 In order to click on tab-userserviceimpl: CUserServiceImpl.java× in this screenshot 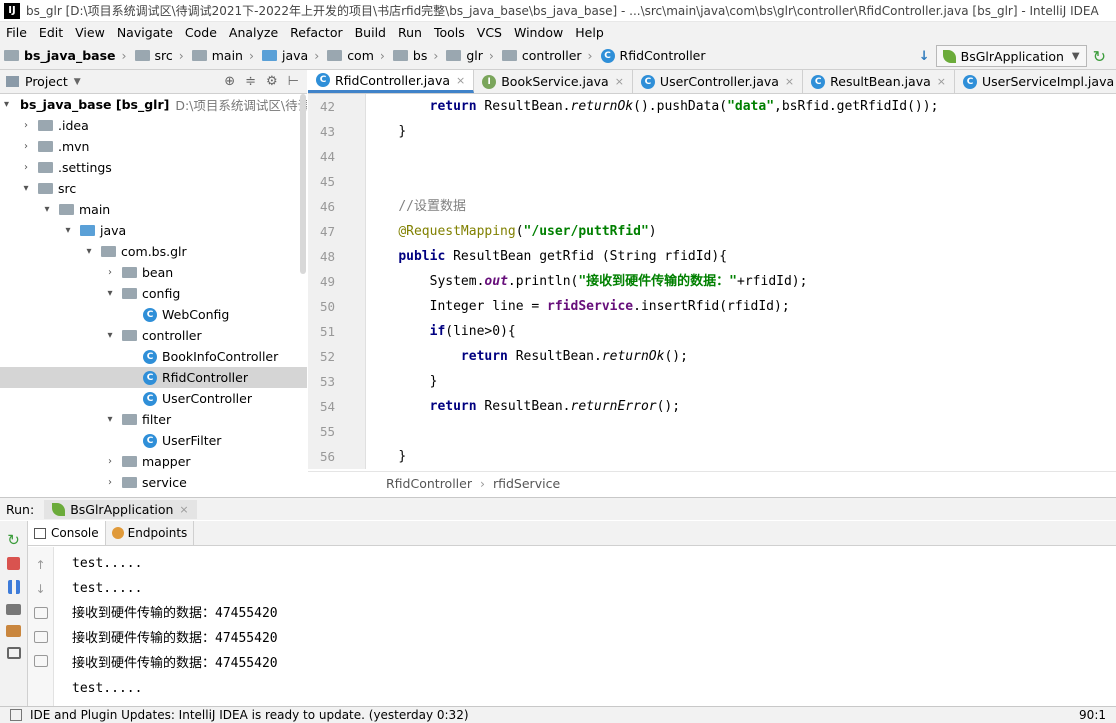, I will do `click(1035, 81)`.